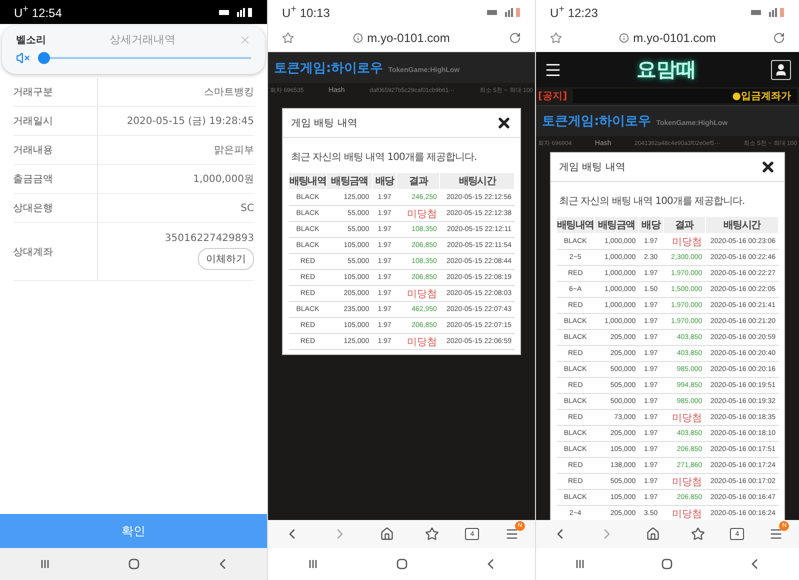 The height and width of the screenshot is (580, 799). I want to click on field-label: 거래일시, so click(55, 121).